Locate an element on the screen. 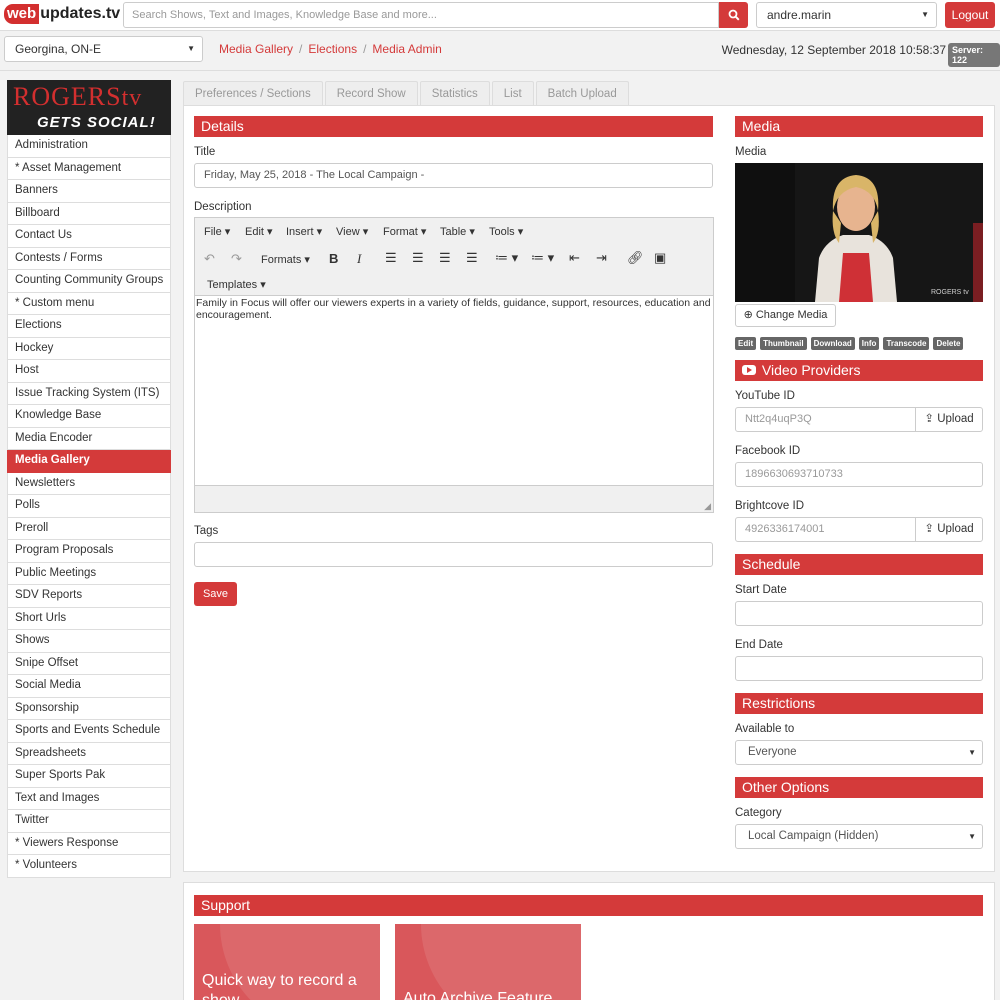 The height and width of the screenshot is (1000, 1000). chevron-down-icon: ▼ is located at coordinates (925, 14).